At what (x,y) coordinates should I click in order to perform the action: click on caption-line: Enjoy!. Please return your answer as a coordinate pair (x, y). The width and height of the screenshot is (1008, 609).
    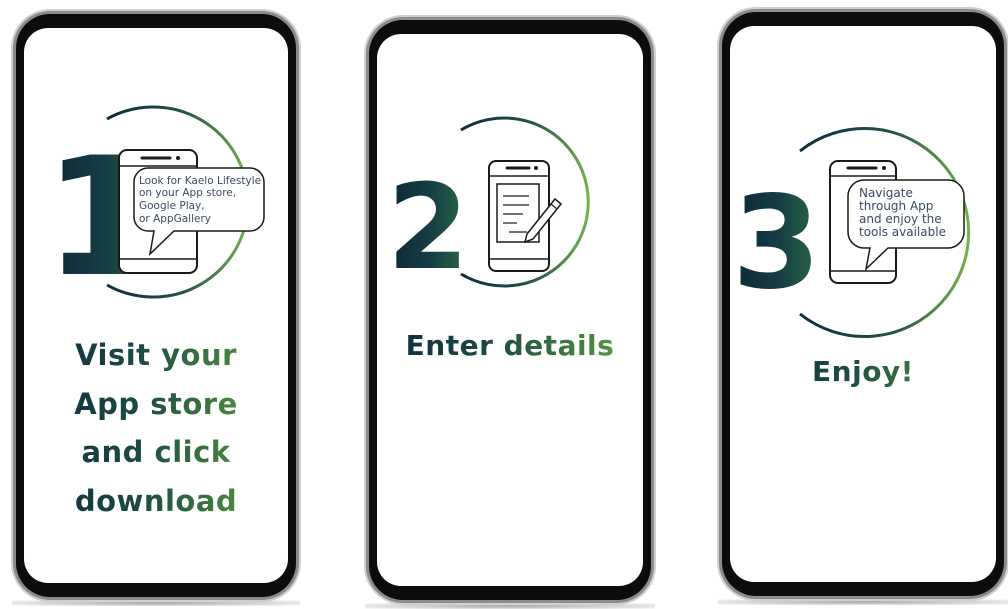
    Looking at the image, I should click on (863, 371).